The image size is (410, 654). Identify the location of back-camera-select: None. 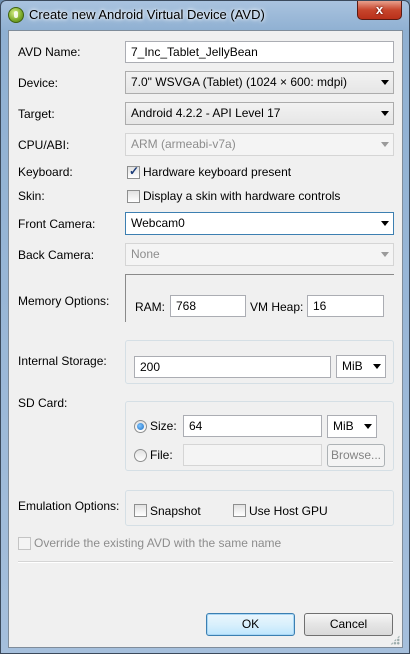
(259, 254).